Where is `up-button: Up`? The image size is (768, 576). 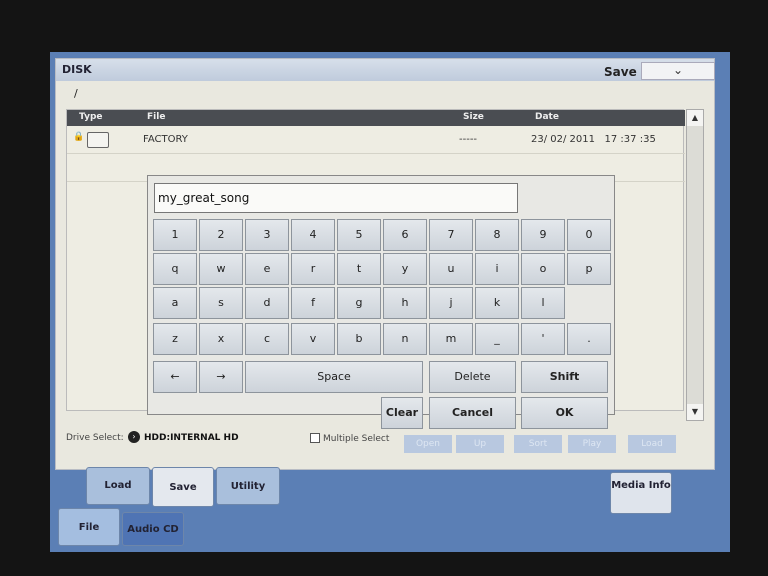
up-button: Up is located at coordinates (480, 444).